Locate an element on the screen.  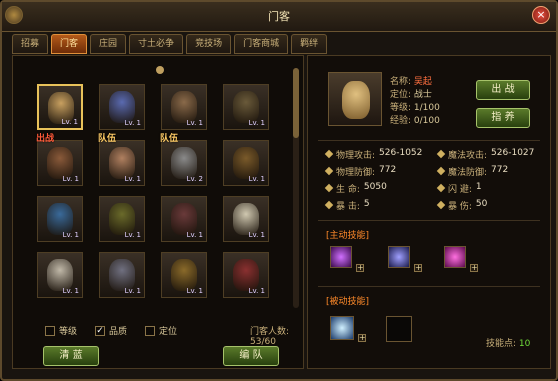
stat-row: 暴 伤: 50 is located at coordinates (462, 205).